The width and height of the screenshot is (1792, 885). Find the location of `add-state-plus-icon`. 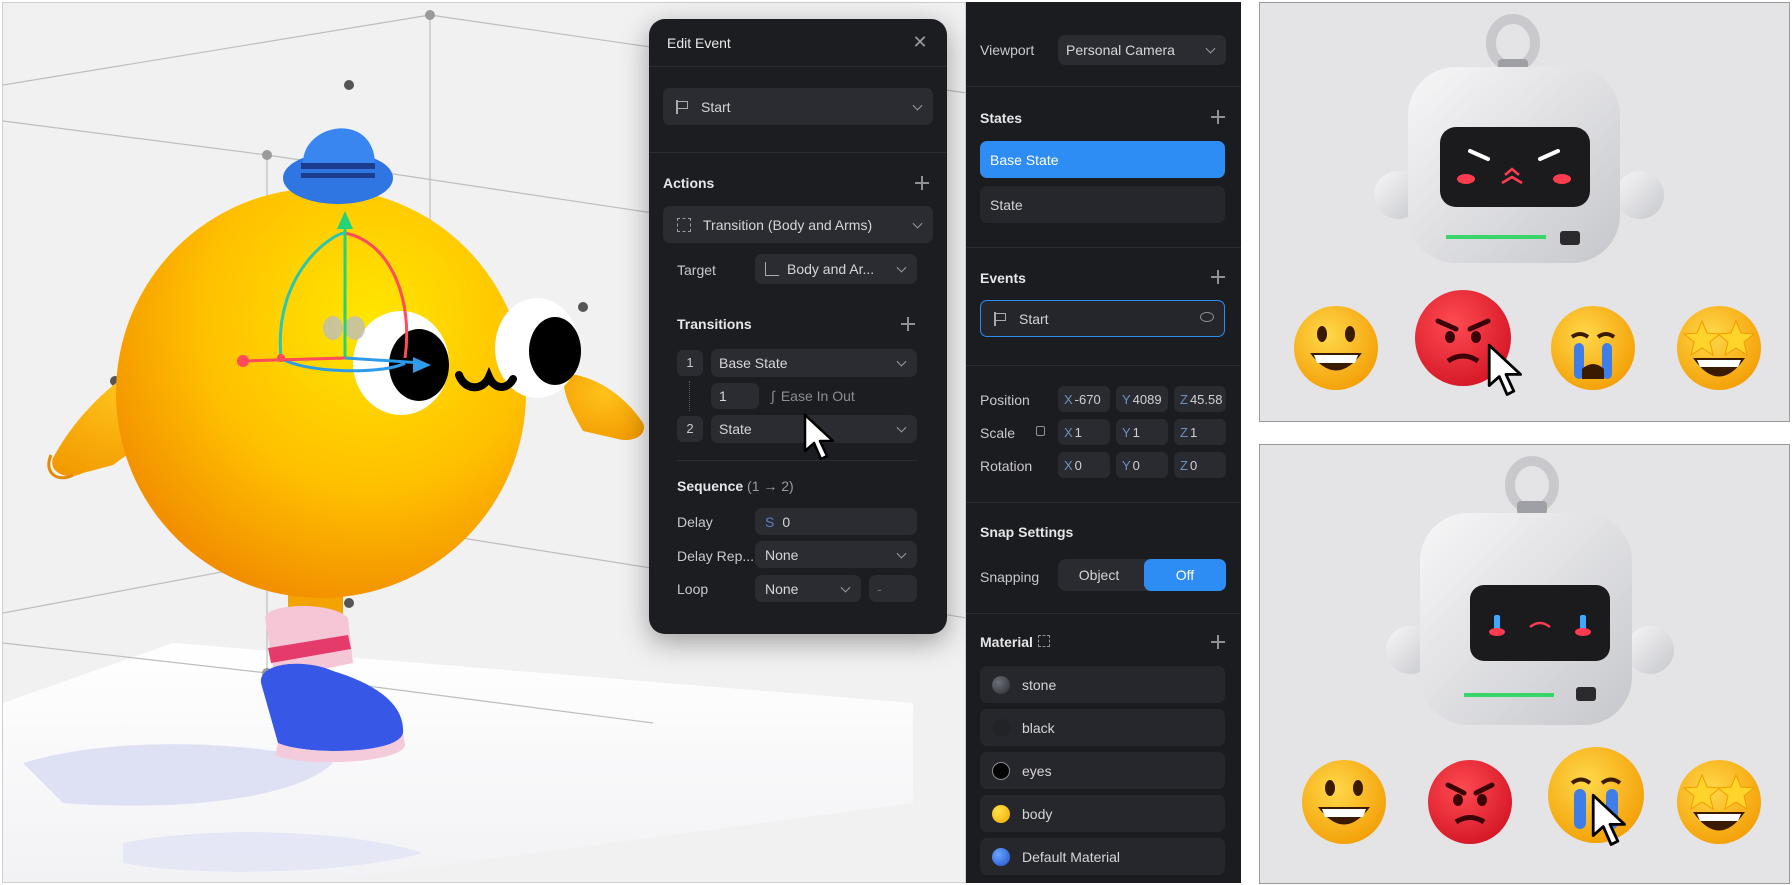

add-state-plus-icon is located at coordinates (1218, 117).